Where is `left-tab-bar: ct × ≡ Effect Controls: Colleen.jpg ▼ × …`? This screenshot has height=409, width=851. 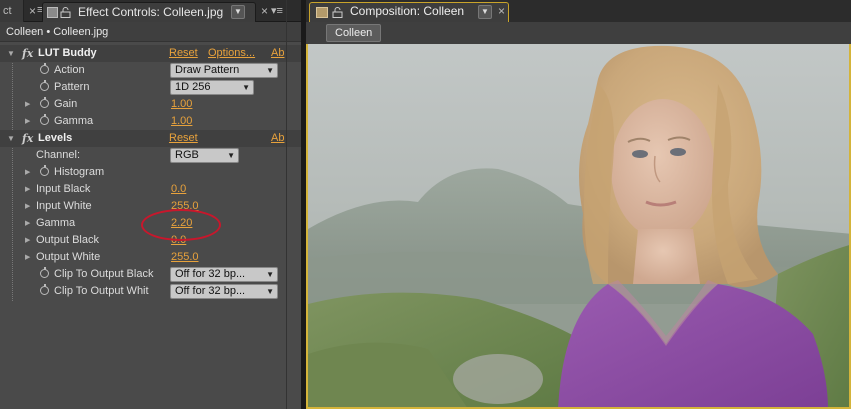 left-tab-bar: ct × ≡ Effect Controls: Colleen.jpg ▼ × … is located at coordinates (150, 11).